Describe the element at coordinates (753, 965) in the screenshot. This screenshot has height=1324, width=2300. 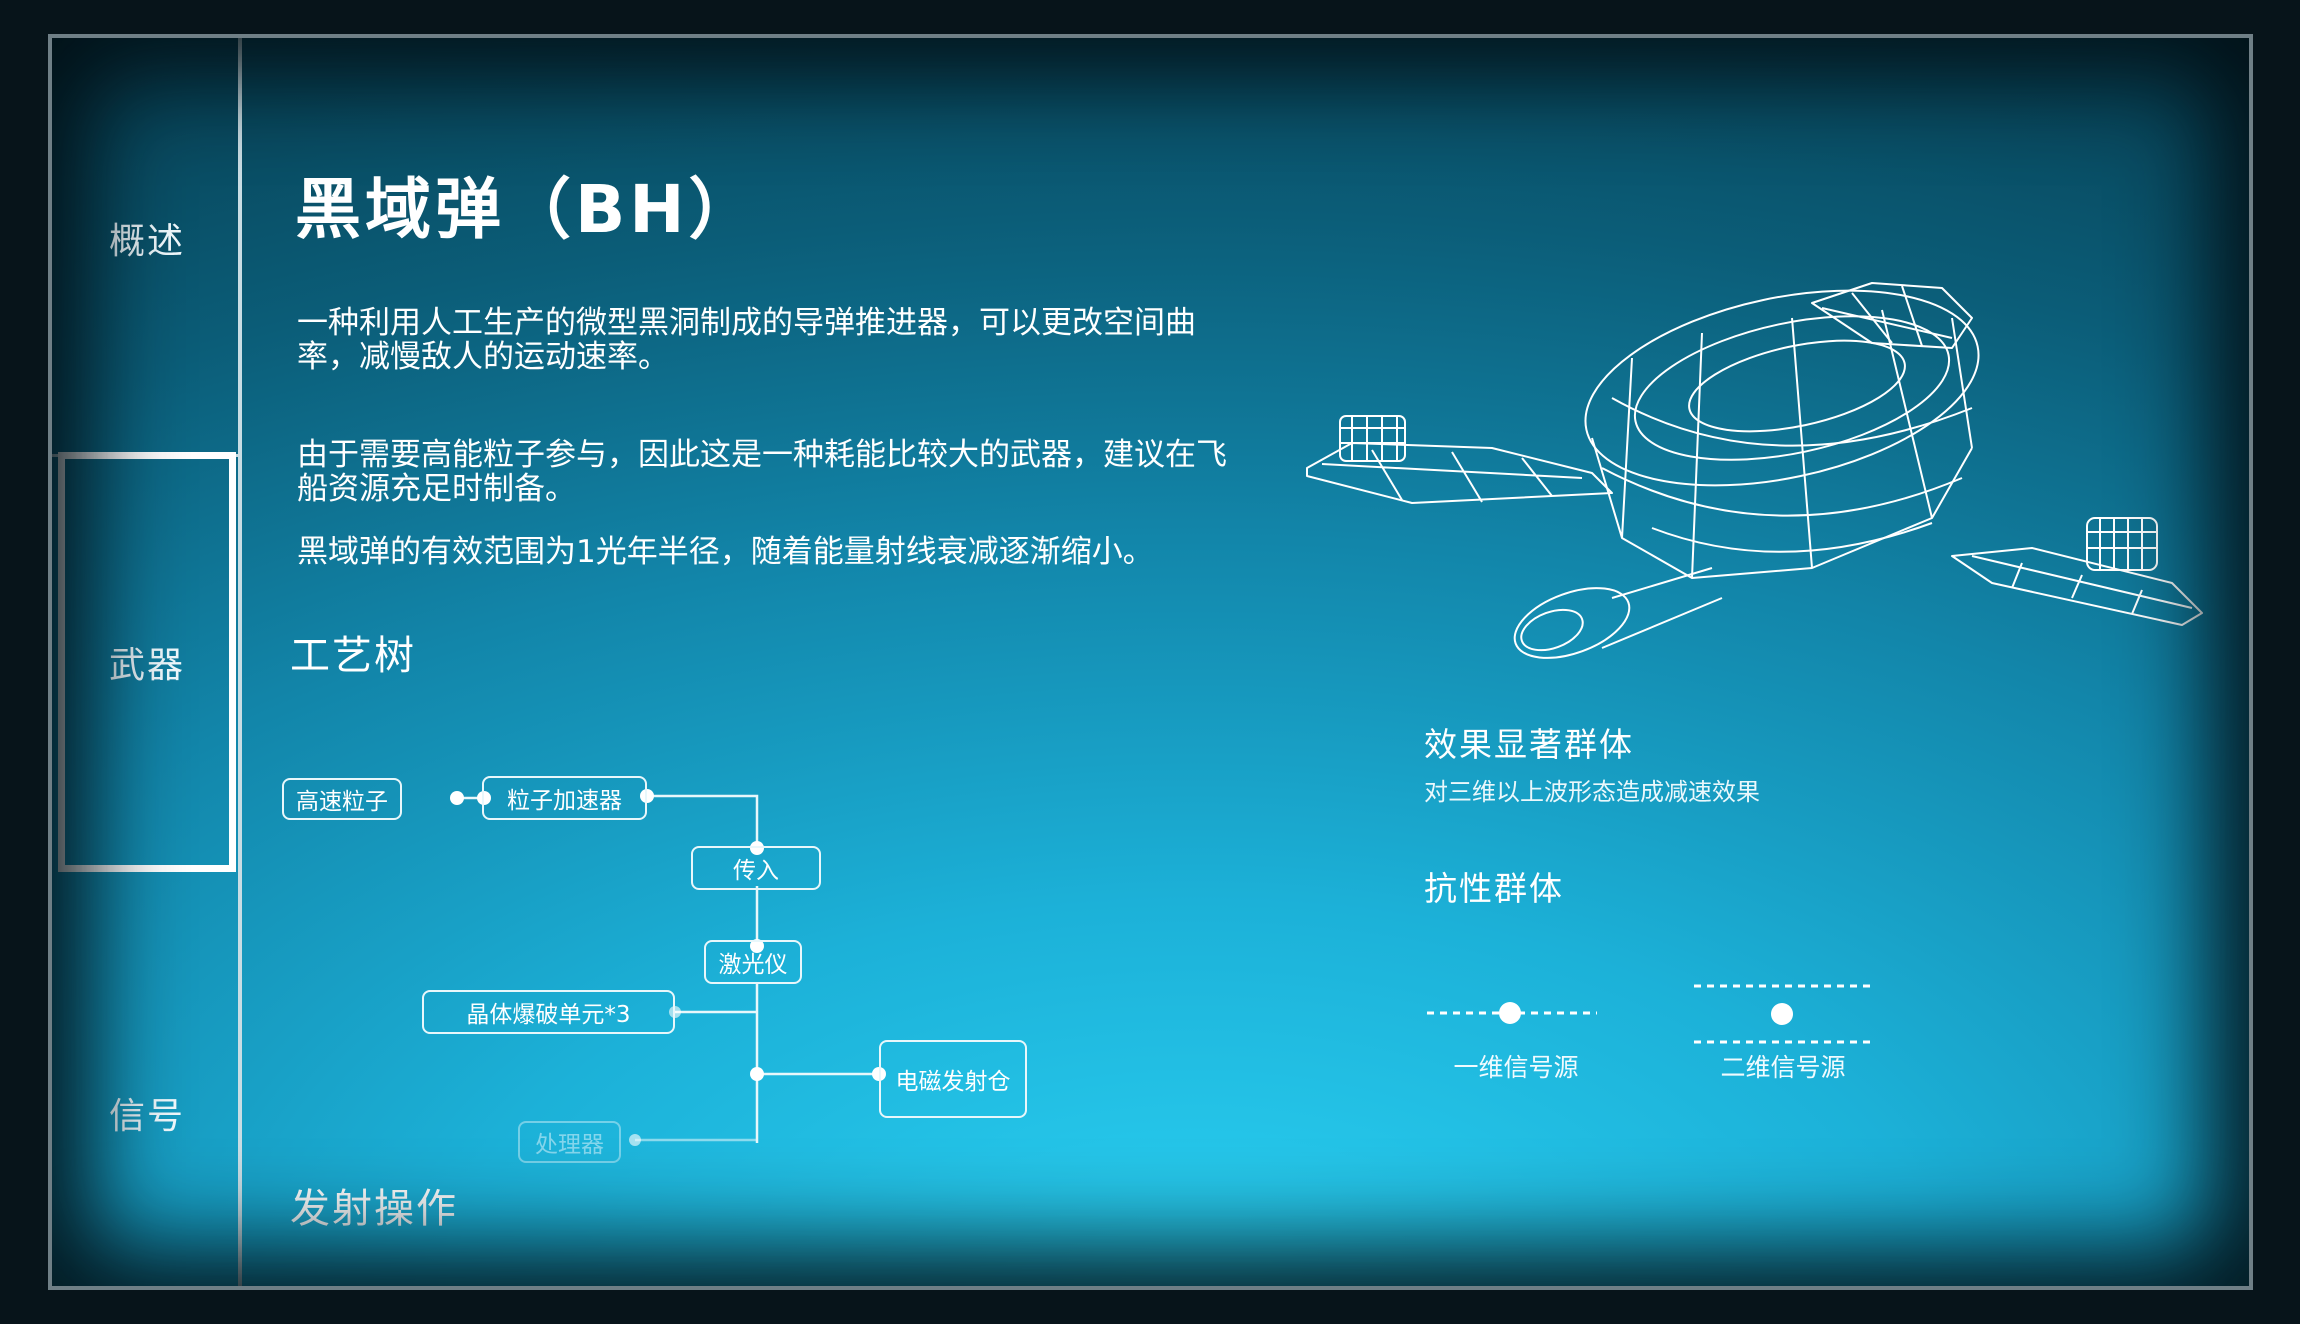
I see `craft-node-label: 激光仪` at that location.